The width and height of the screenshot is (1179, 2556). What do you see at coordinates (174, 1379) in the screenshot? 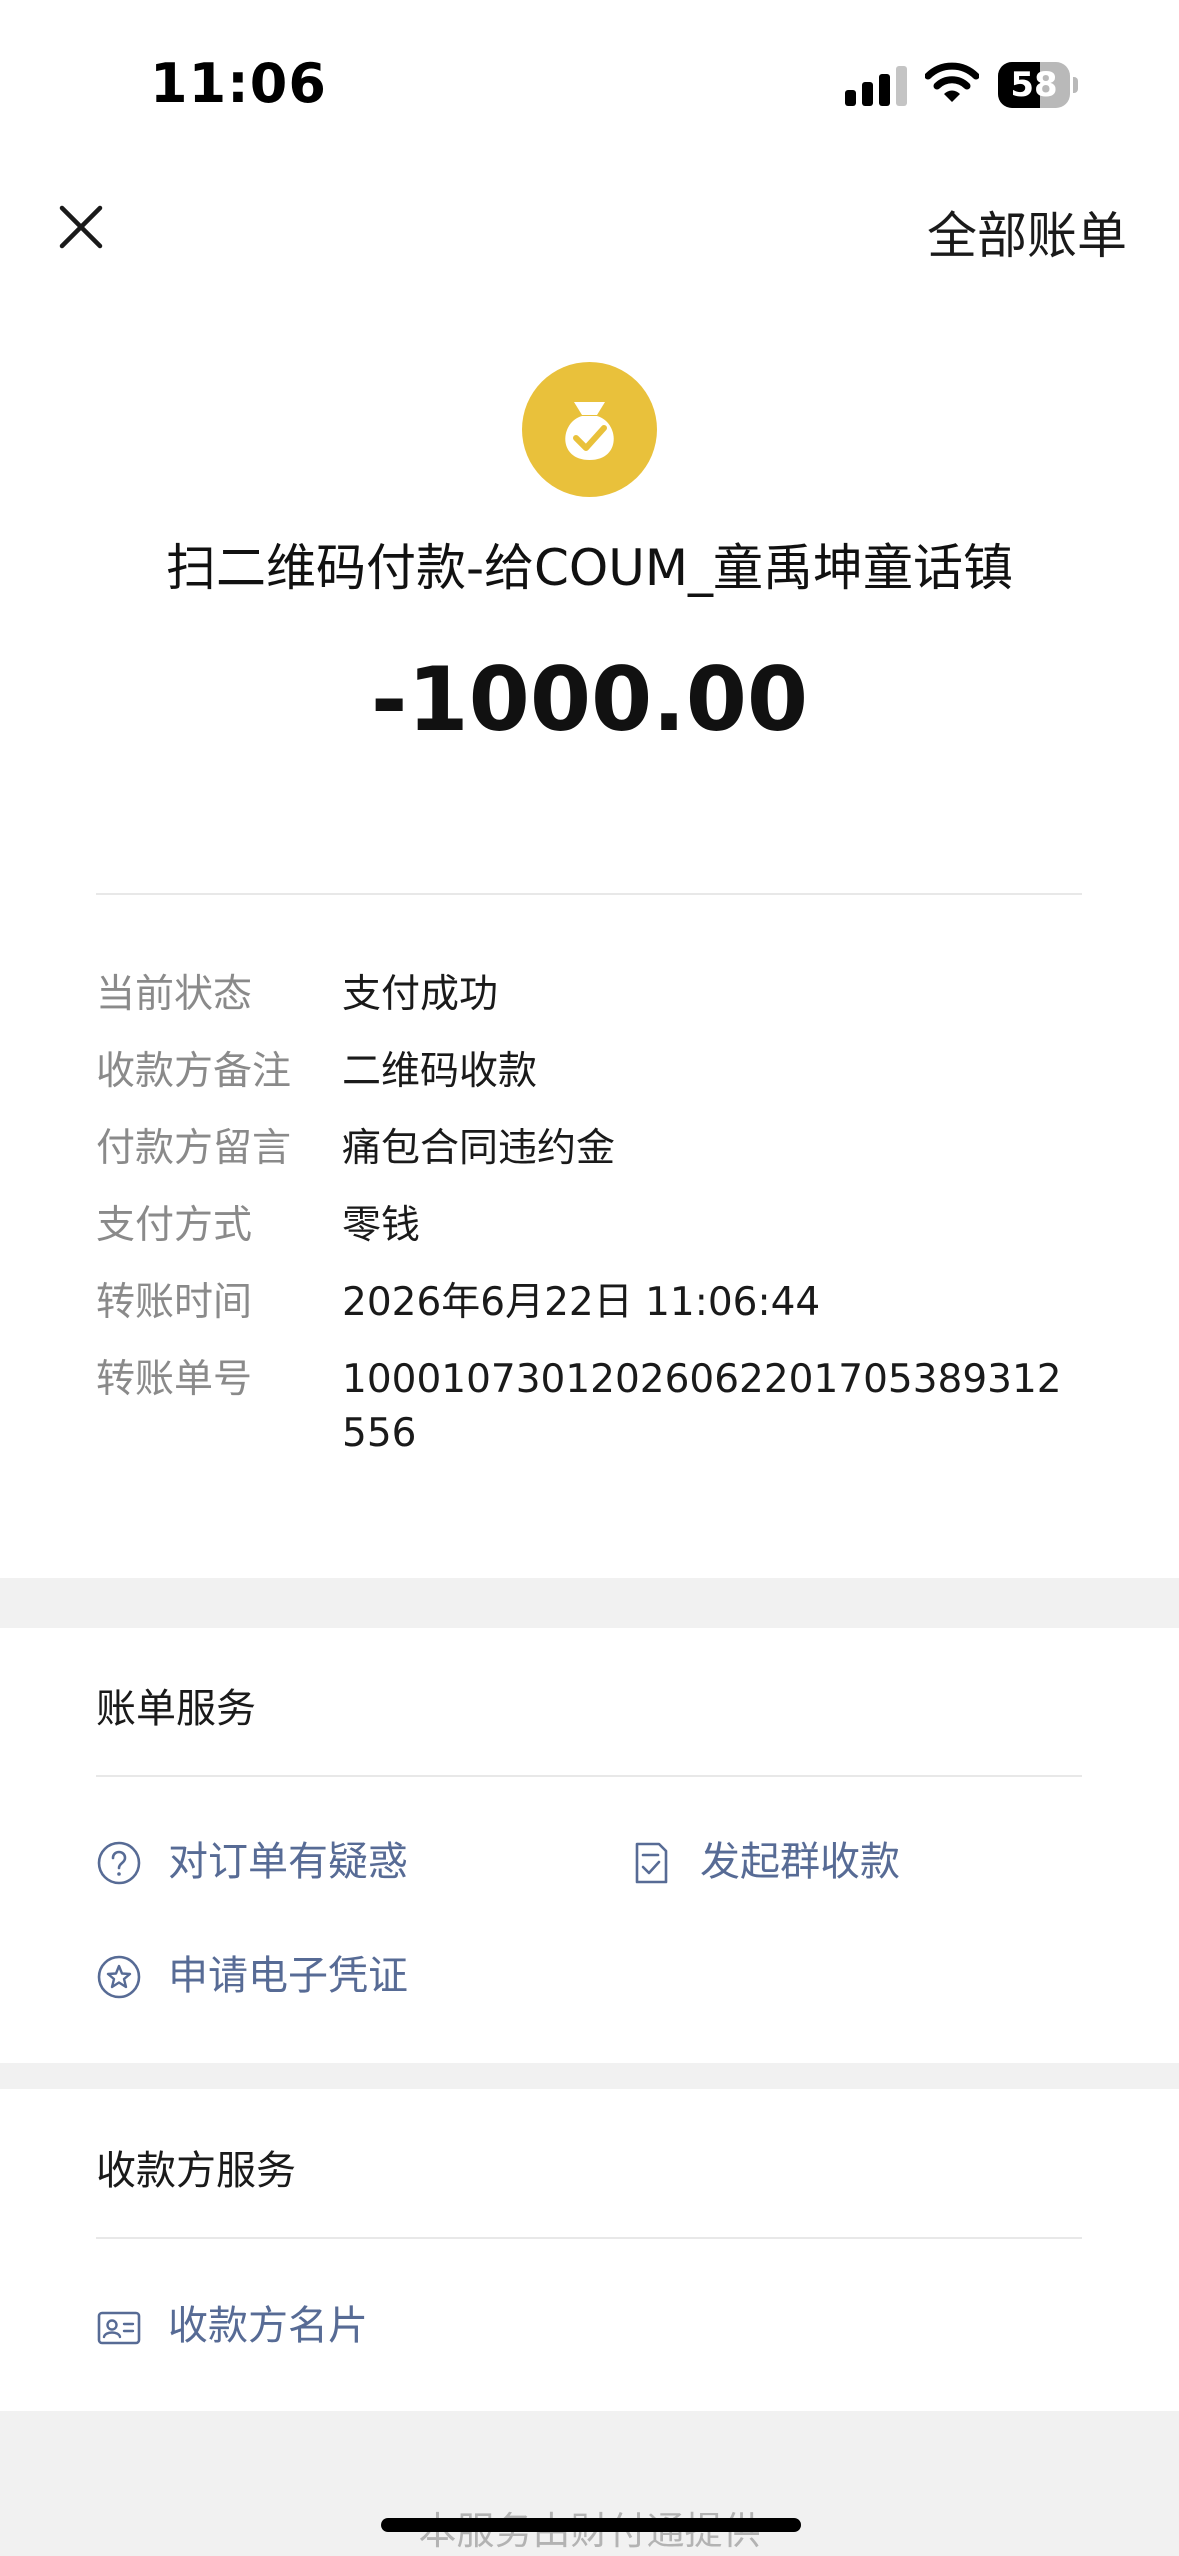
I see `detail-label: 转账单号` at bounding box center [174, 1379].